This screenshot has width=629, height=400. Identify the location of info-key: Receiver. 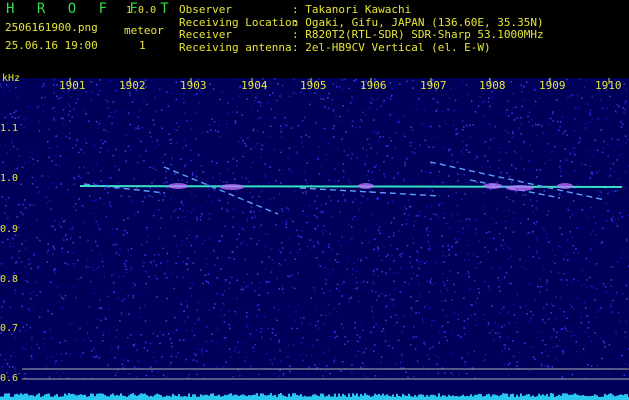
(205, 34).